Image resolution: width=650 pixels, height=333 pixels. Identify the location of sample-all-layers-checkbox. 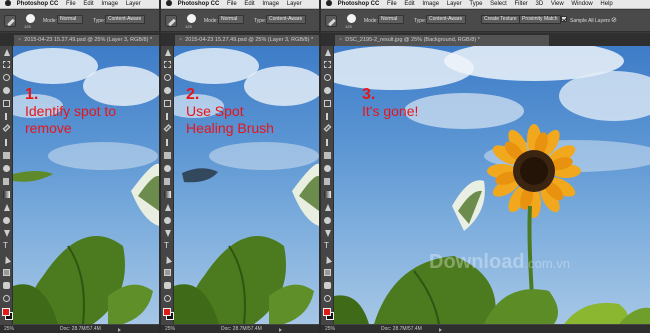
(564, 19).